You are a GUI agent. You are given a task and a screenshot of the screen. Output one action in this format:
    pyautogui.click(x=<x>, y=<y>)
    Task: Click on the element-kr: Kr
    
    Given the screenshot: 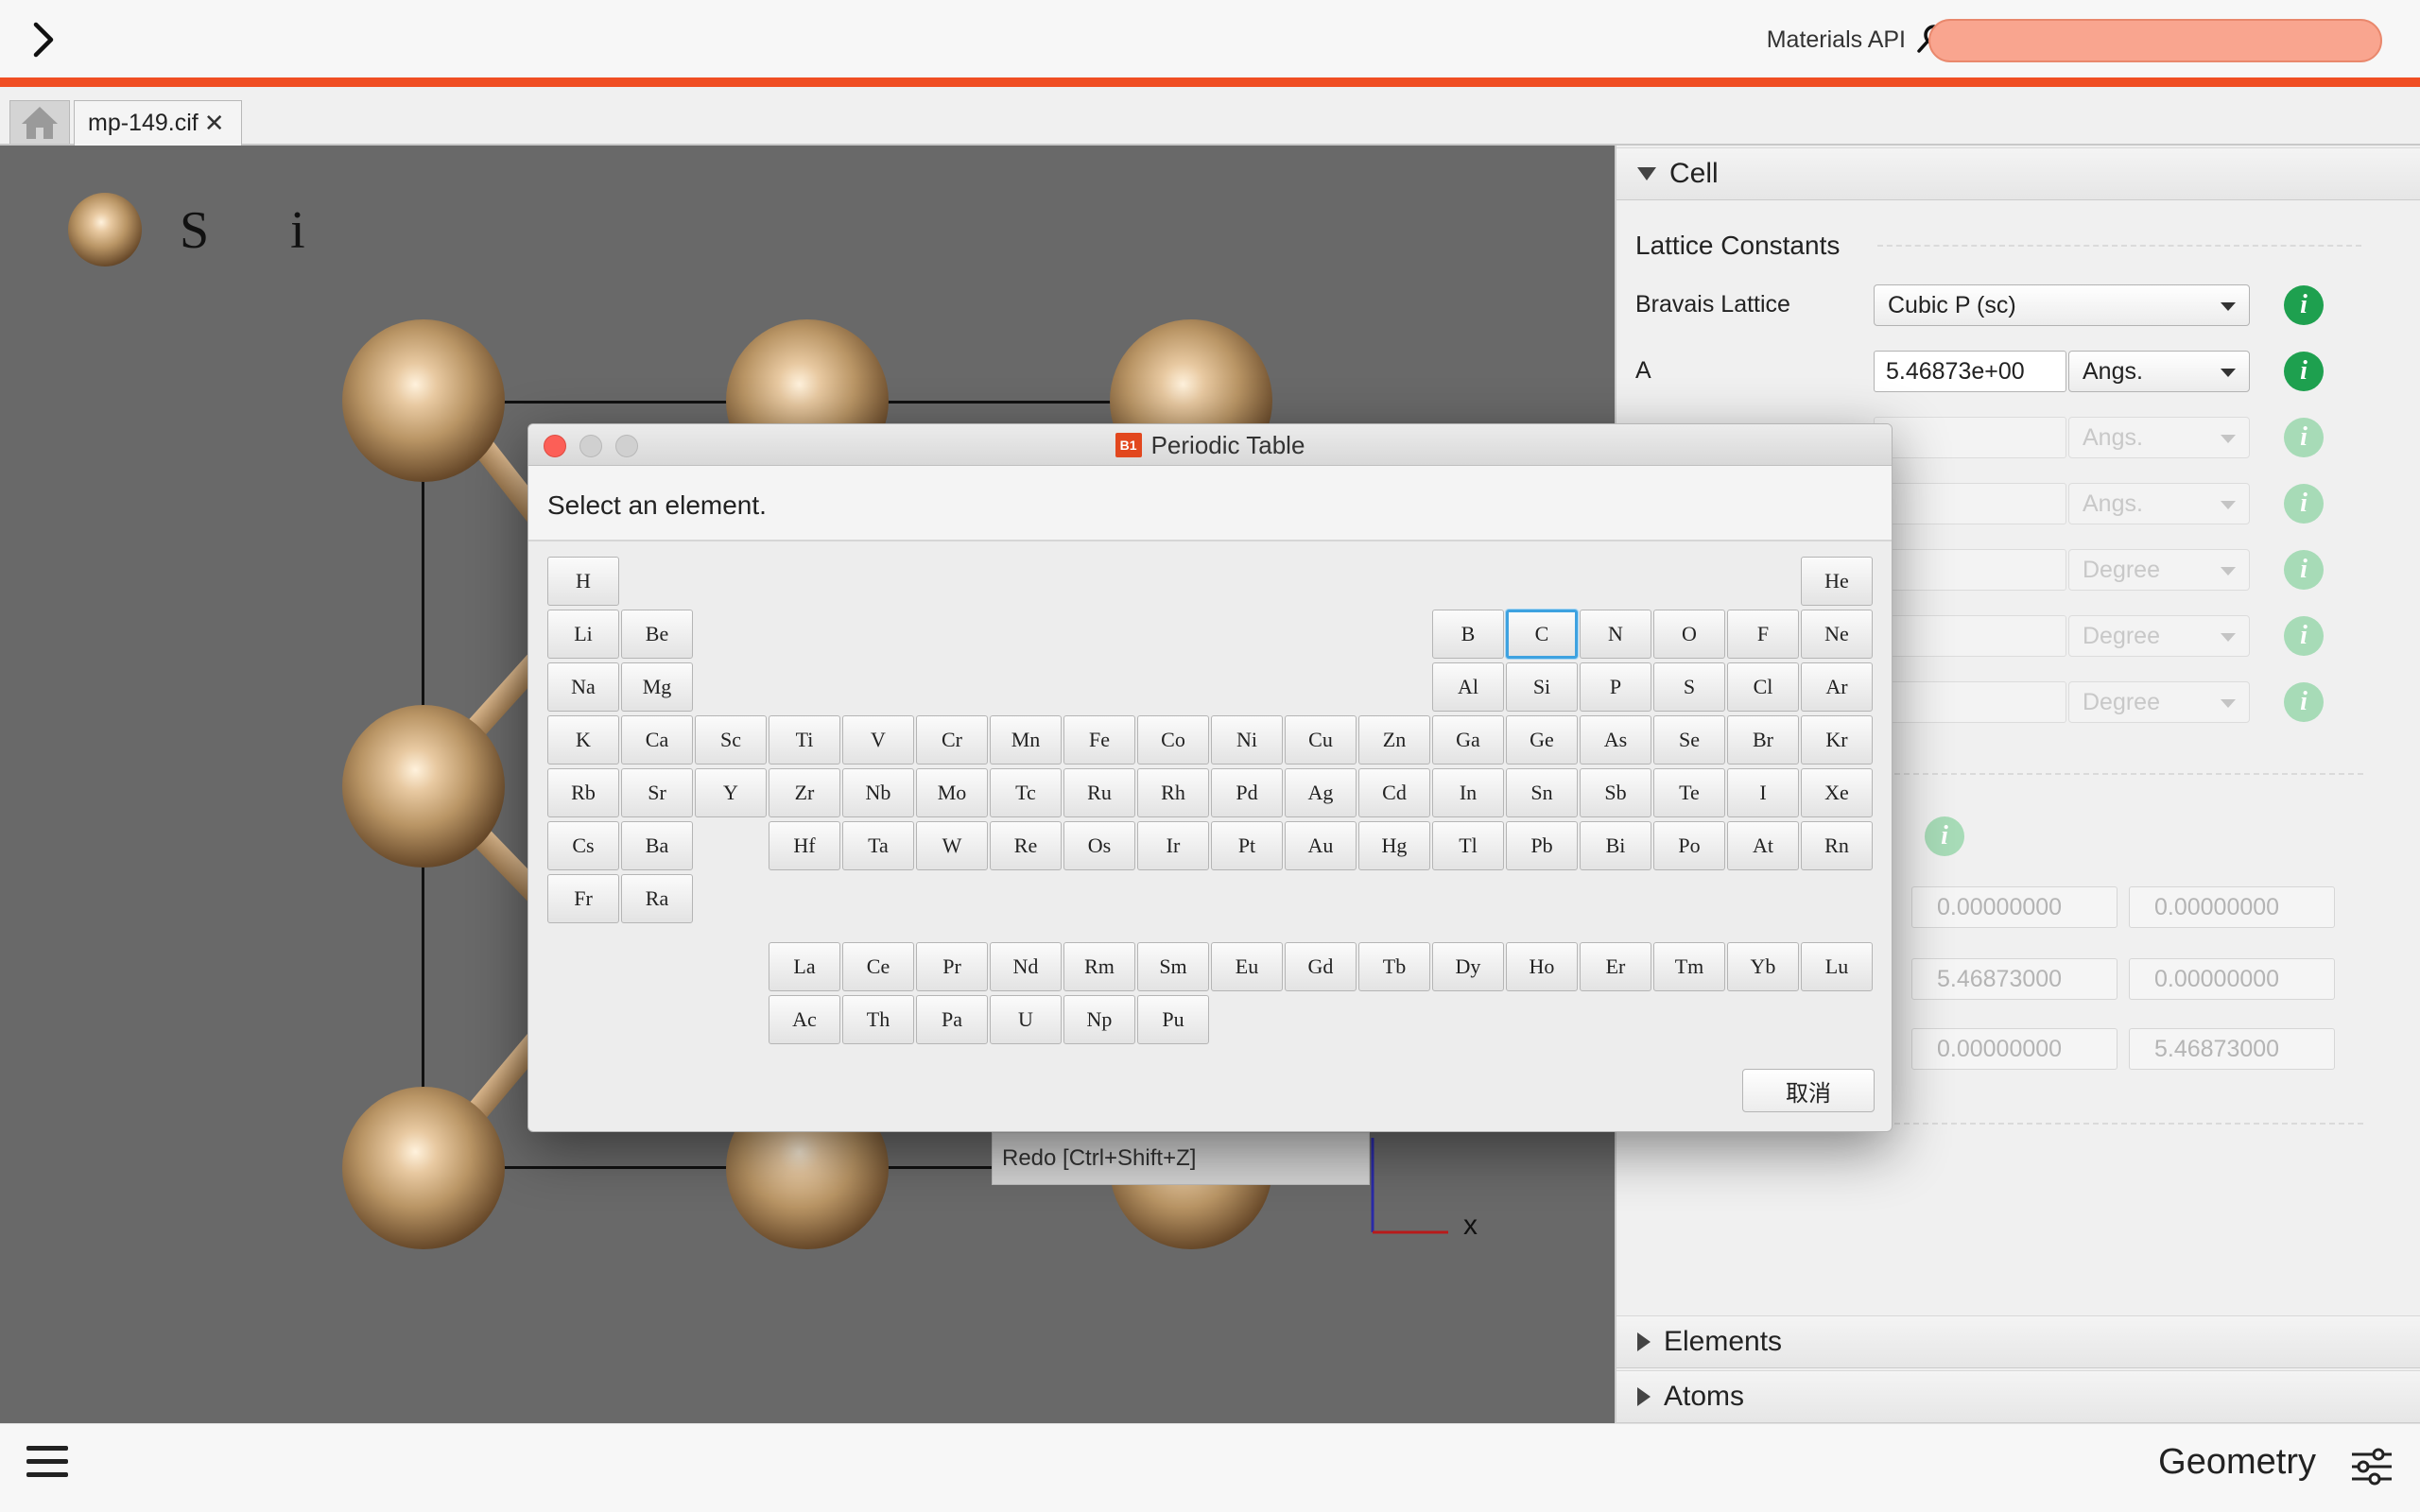 What is the action you would take?
    pyautogui.click(x=1837, y=740)
    